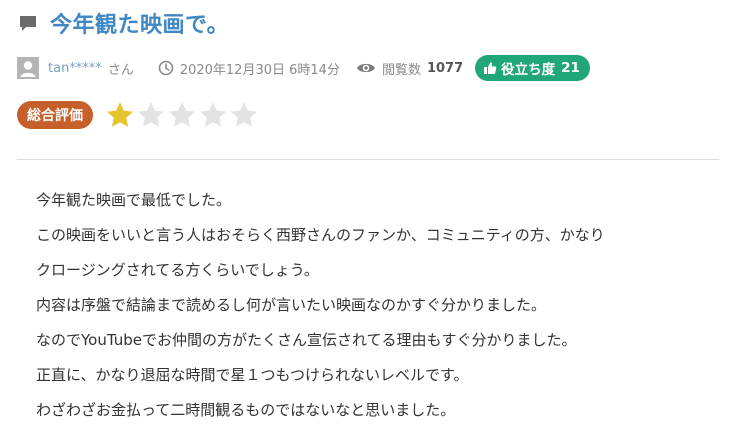 The image size is (743, 441). I want to click on review-text-line: 今年観た映画で最低でした。, so click(134, 200).